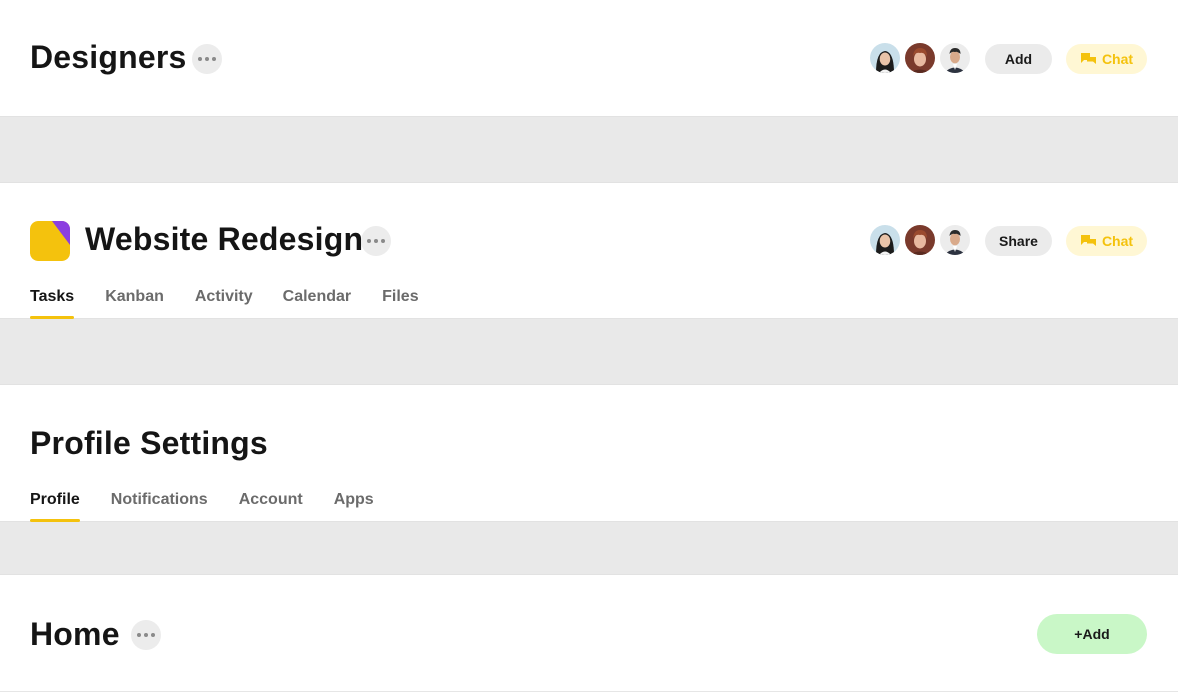 This screenshot has height=693, width=1178. Describe the element at coordinates (224, 239) in the screenshot. I see `page-title: Website Redesign` at that location.